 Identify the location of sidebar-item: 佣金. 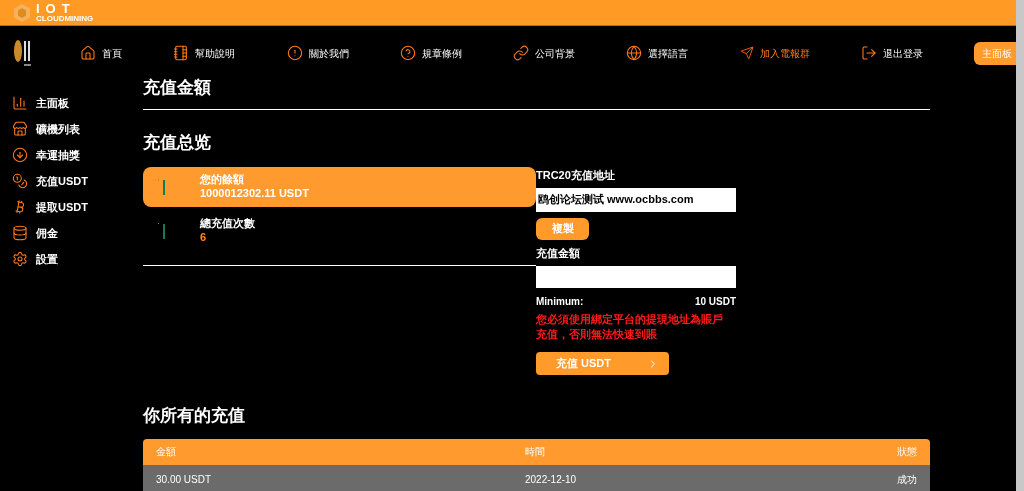
(77, 233).